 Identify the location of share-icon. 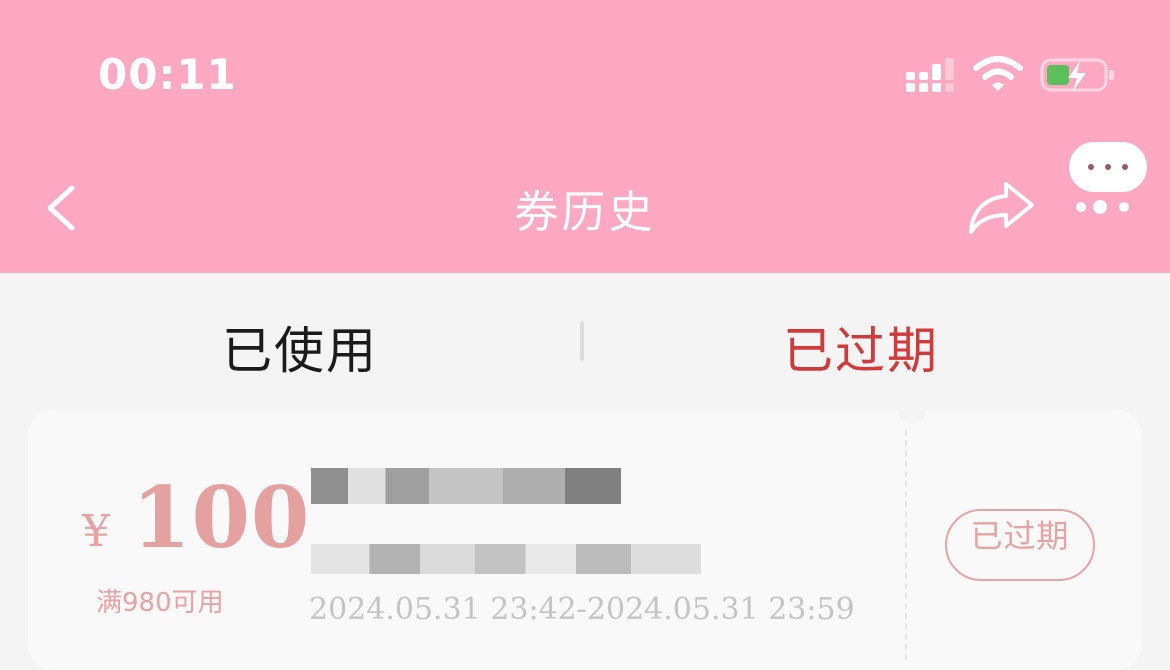
(1002, 207).